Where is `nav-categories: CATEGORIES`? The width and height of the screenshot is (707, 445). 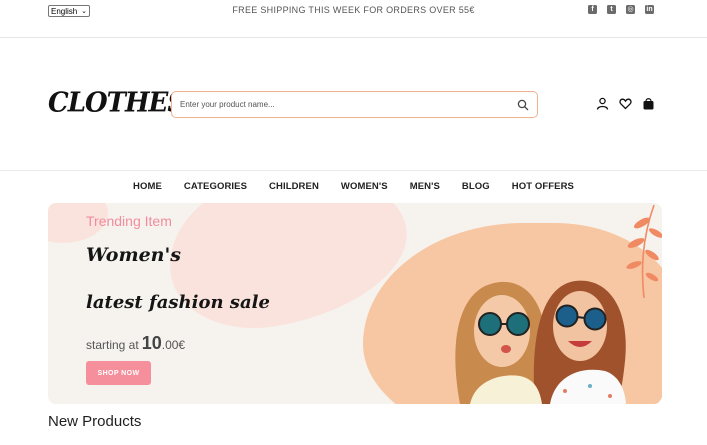 nav-categories: CATEGORIES is located at coordinates (215, 188).